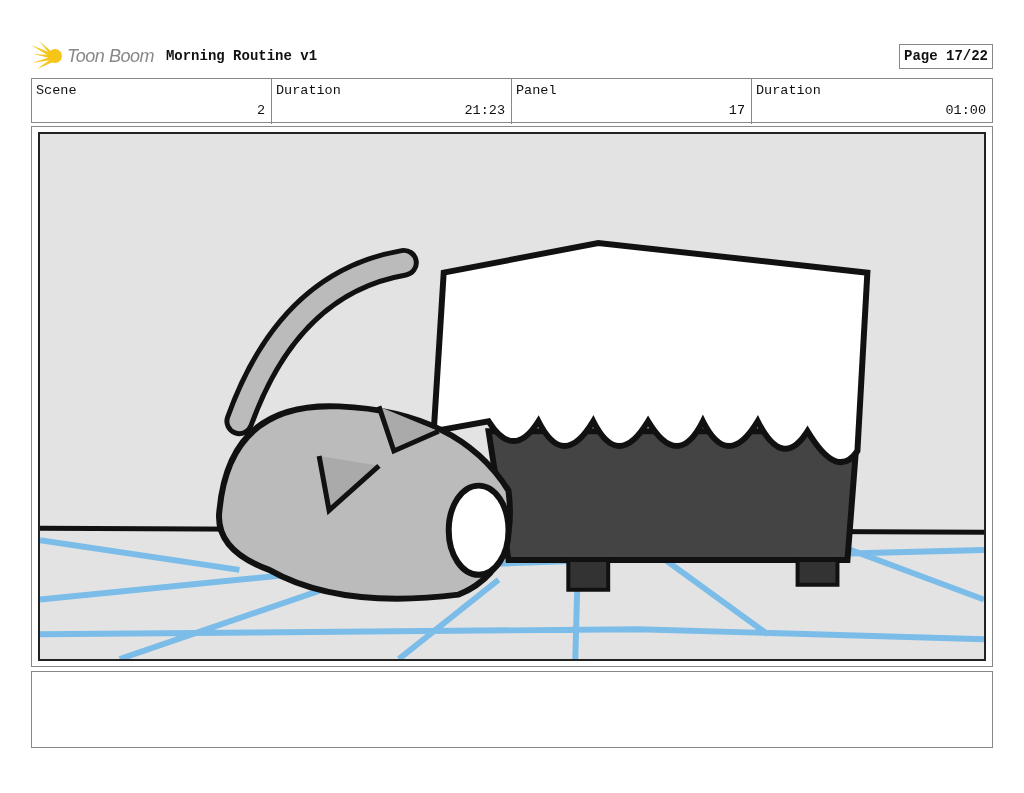 Image resolution: width=1024 pixels, height=793 pixels. What do you see at coordinates (537, 91) in the screenshot?
I see `field-label: Panel` at bounding box center [537, 91].